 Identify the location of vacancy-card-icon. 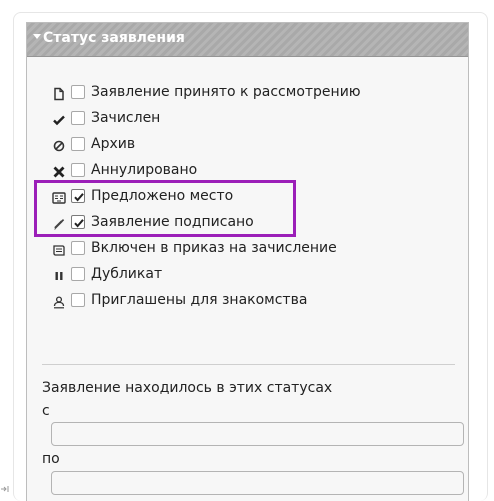
(59, 197).